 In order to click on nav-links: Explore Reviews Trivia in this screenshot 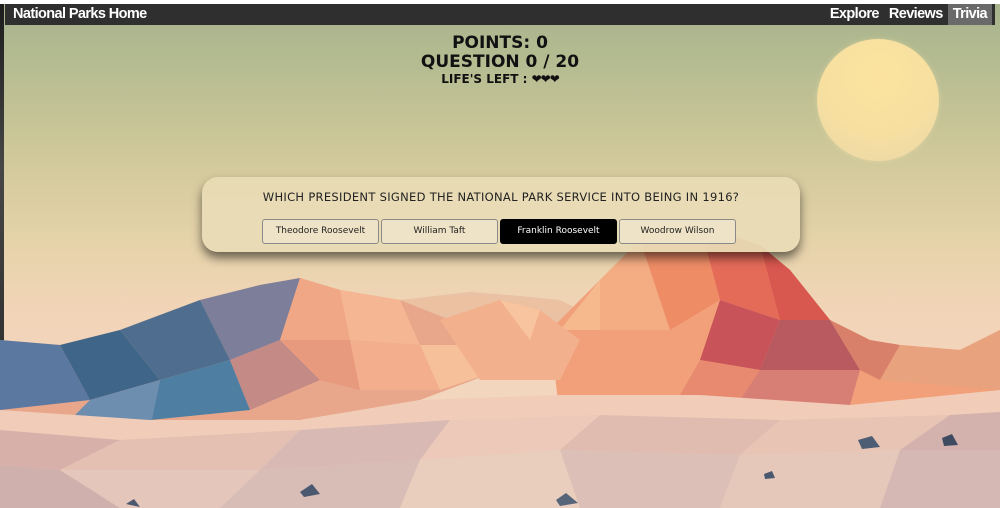, I will do `click(908, 14)`.